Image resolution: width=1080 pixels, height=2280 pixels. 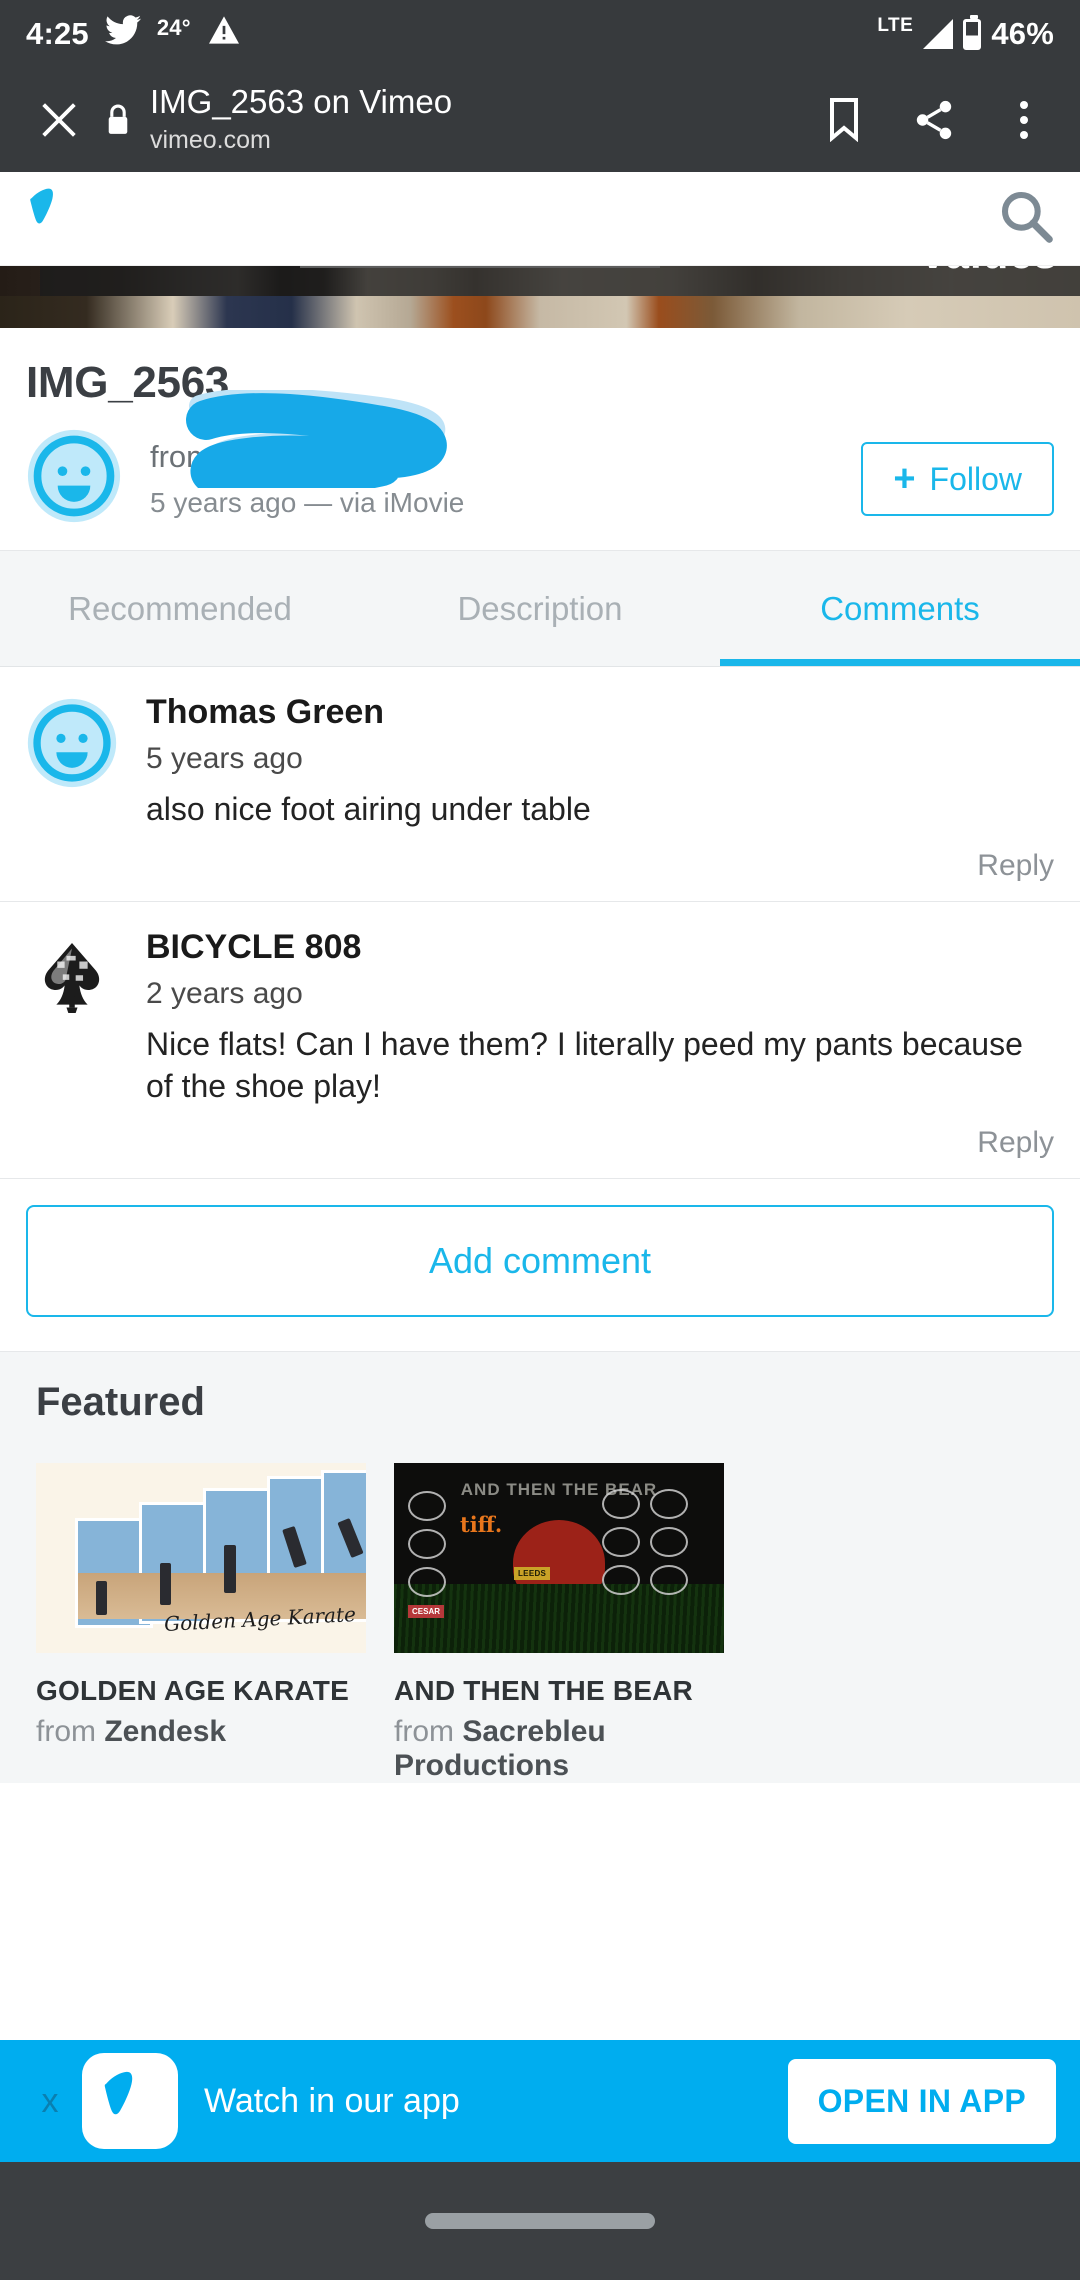 What do you see at coordinates (532, 1573) in the screenshot?
I see `festival-badge: LEEDS` at bounding box center [532, 1573].